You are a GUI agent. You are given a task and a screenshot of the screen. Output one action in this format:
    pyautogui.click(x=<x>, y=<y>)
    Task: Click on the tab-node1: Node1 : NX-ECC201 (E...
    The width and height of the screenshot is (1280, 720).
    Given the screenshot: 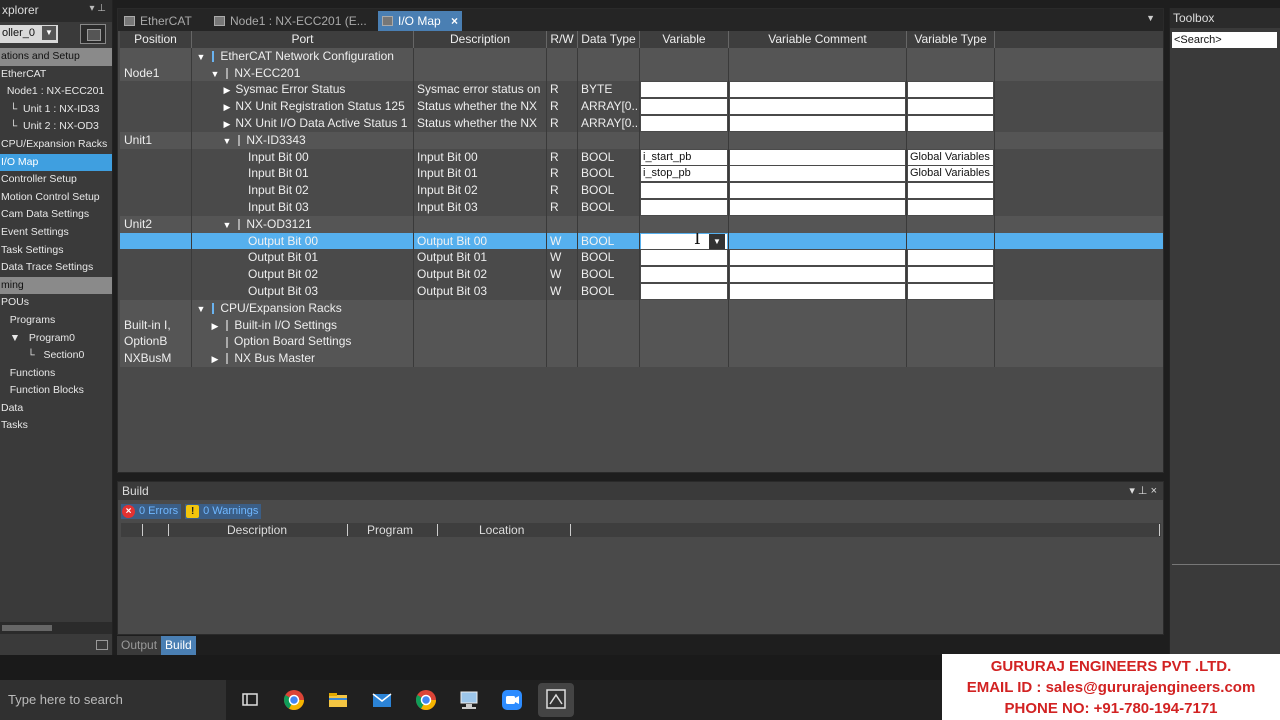 What is the action you would take?
    pyautogui.click(x=292, y=21)
    